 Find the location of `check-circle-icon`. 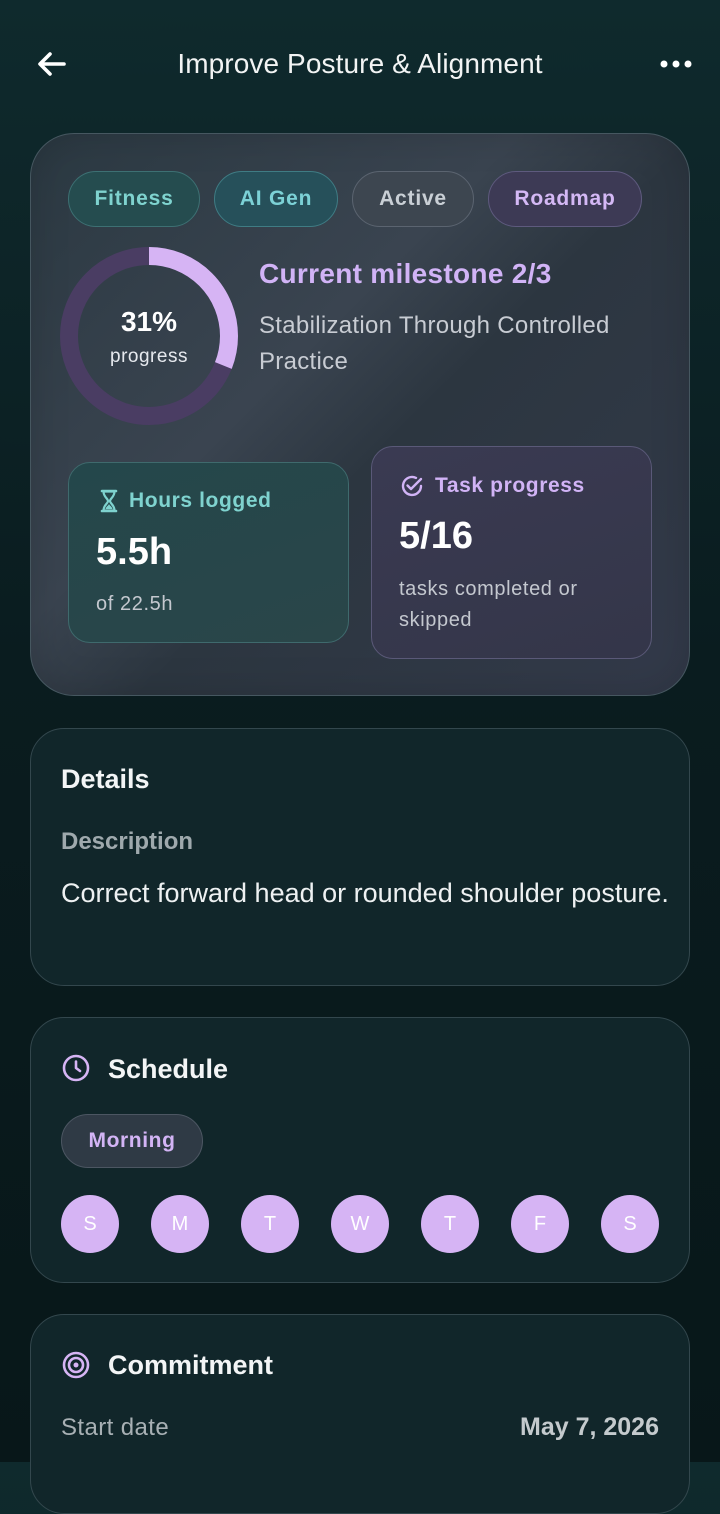

check-circle-icon is located at coordinates (412, 486).